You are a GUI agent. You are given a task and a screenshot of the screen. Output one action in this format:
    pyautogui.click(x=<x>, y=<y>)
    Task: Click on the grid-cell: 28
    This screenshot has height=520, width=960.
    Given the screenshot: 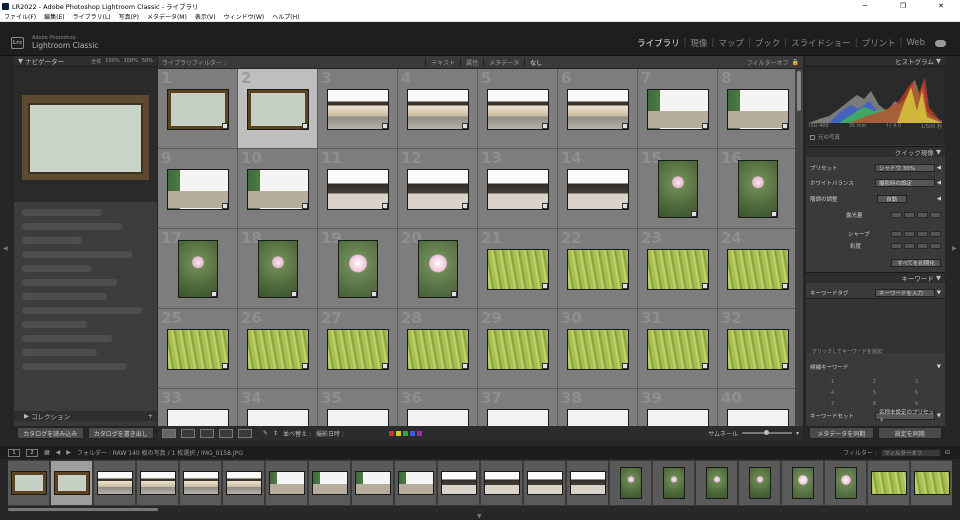 What is the action you would take?
    pyautogui.click(x=438, y=349)
    